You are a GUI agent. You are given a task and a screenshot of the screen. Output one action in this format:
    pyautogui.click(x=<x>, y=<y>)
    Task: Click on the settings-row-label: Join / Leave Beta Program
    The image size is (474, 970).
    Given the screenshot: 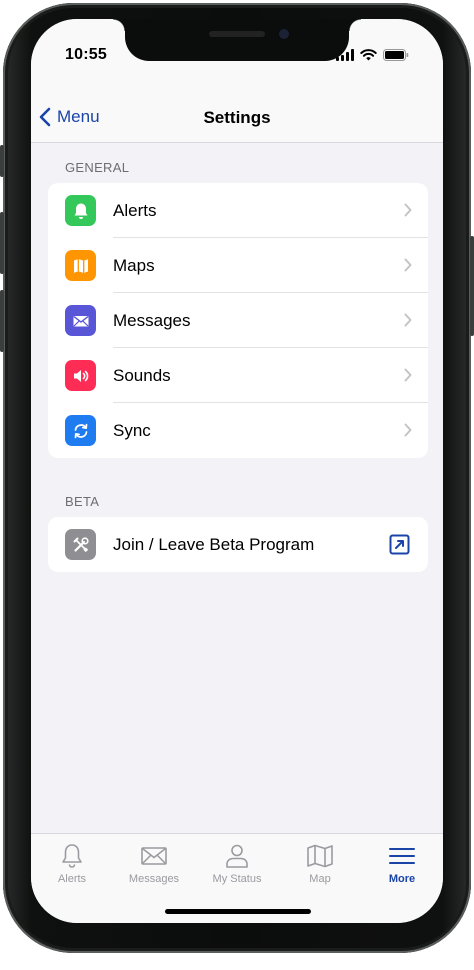 What is the action you would take?
    pyautogui.click(x=214, y=544)
    